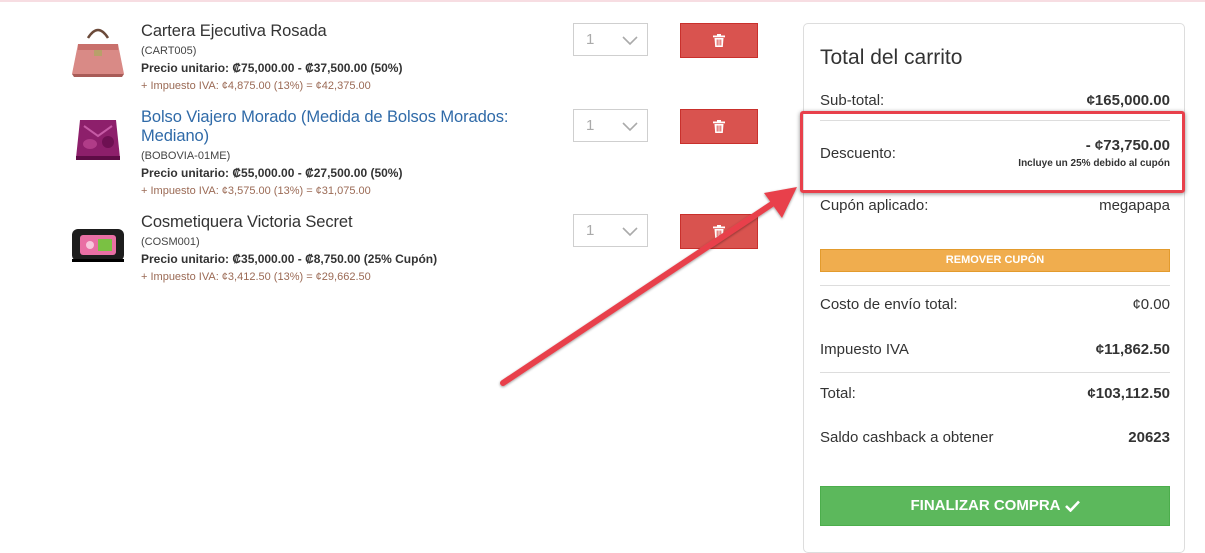 Image resolution: width=1205 pixels, height=553 pixels. Describe the element at coordinates (648, 286) in the screenshot. I see `annotation-arrow-icon` at that location.